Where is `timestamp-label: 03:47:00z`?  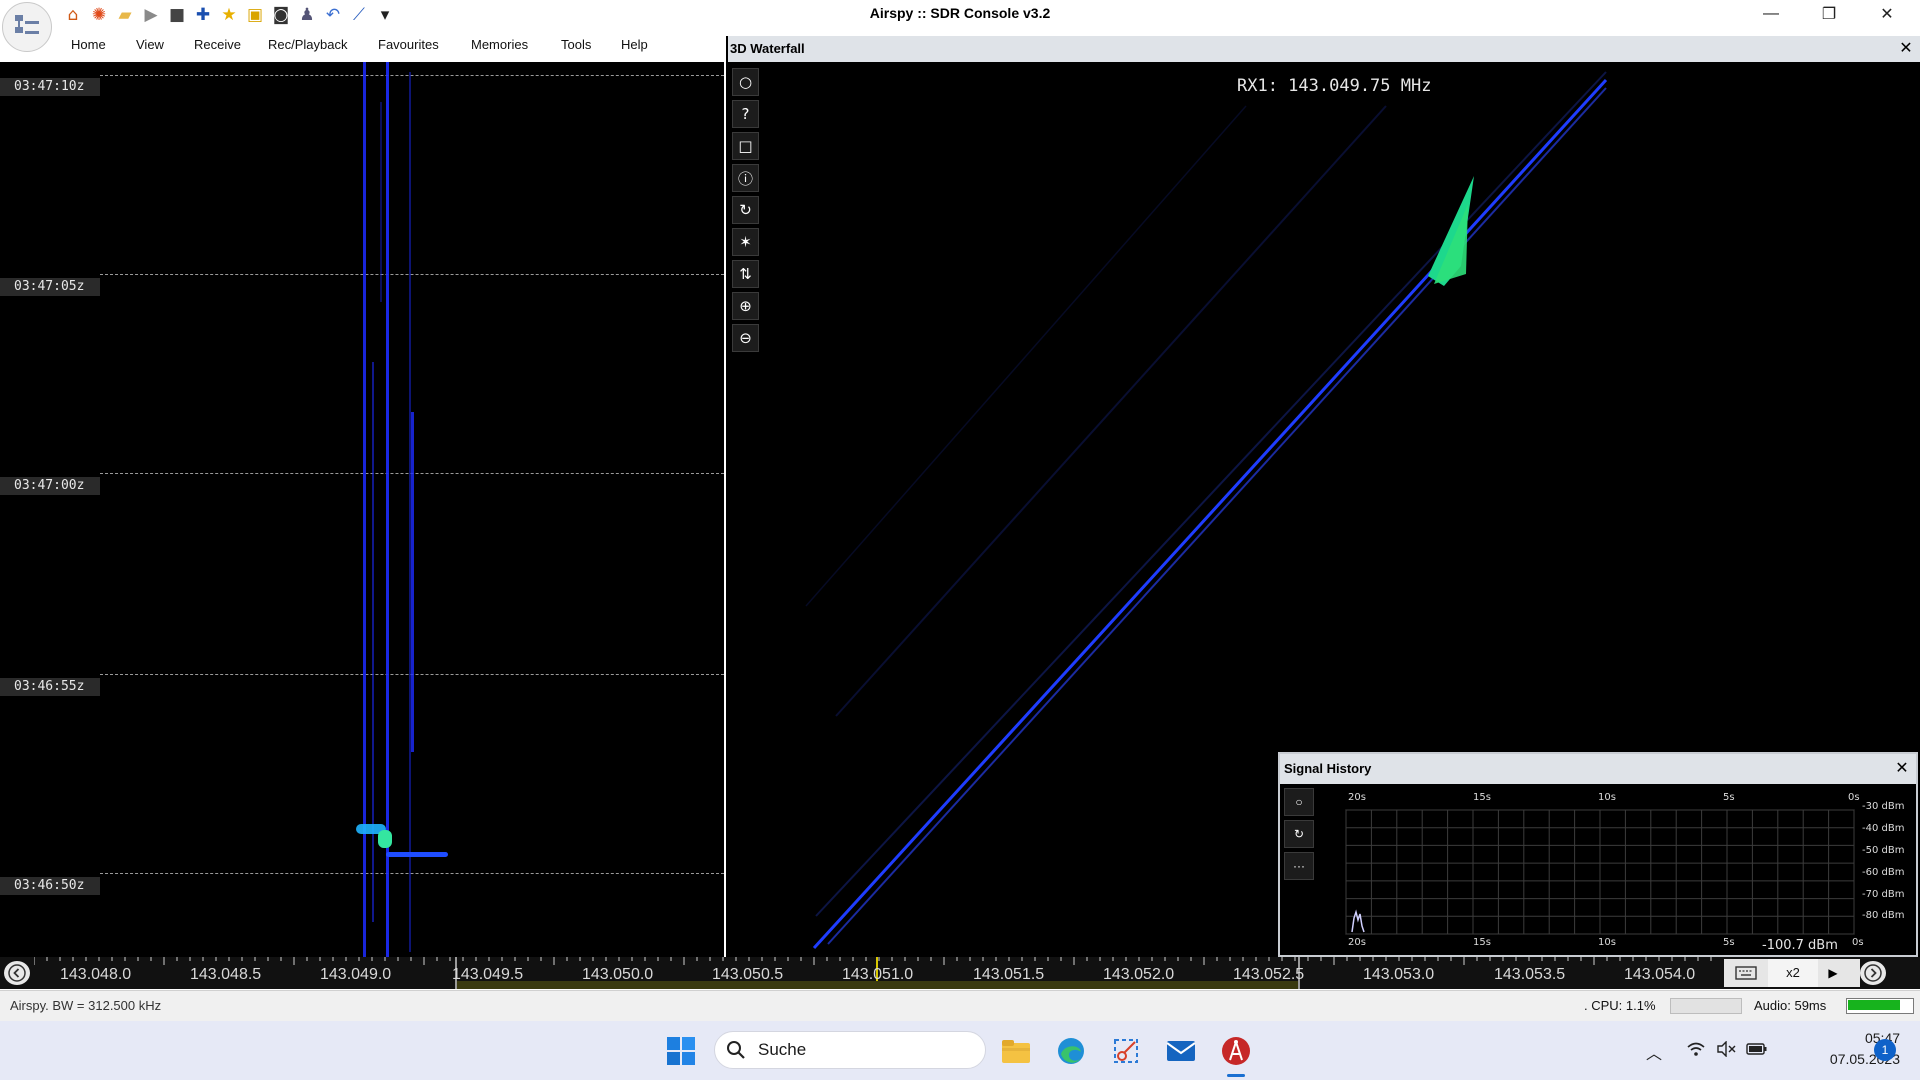
timestamp-label: 03:47:00z is located at coordinates (50, 486).